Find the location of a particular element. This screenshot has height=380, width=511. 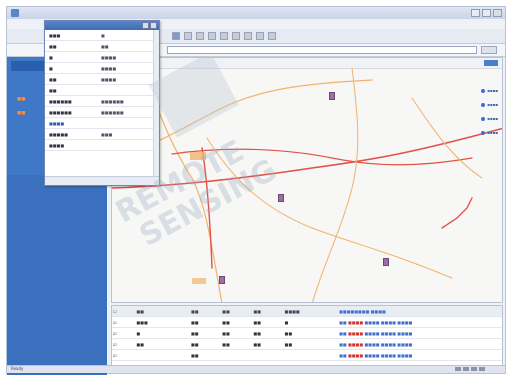

system-tray is located at coordinates (470, 369).